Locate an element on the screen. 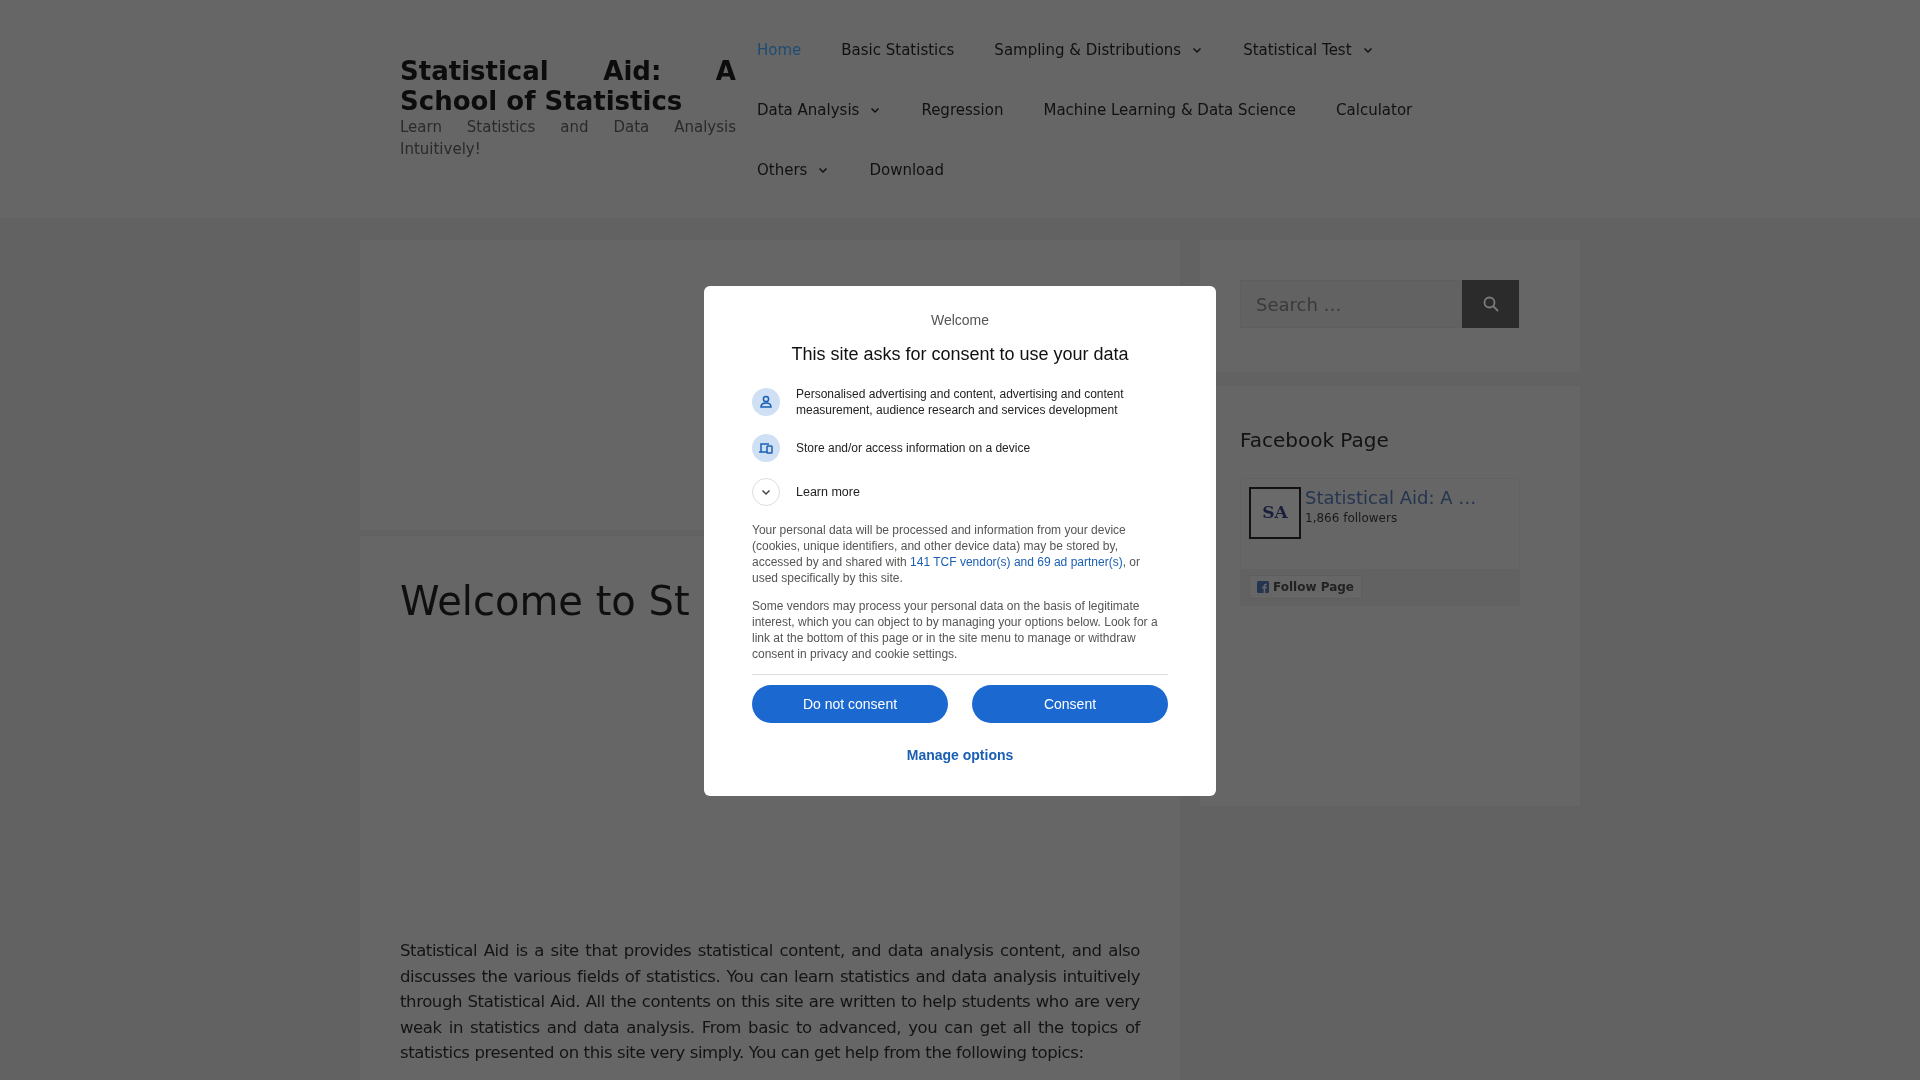  page-heading: Welcome to St is located at coordinates (545, 601).